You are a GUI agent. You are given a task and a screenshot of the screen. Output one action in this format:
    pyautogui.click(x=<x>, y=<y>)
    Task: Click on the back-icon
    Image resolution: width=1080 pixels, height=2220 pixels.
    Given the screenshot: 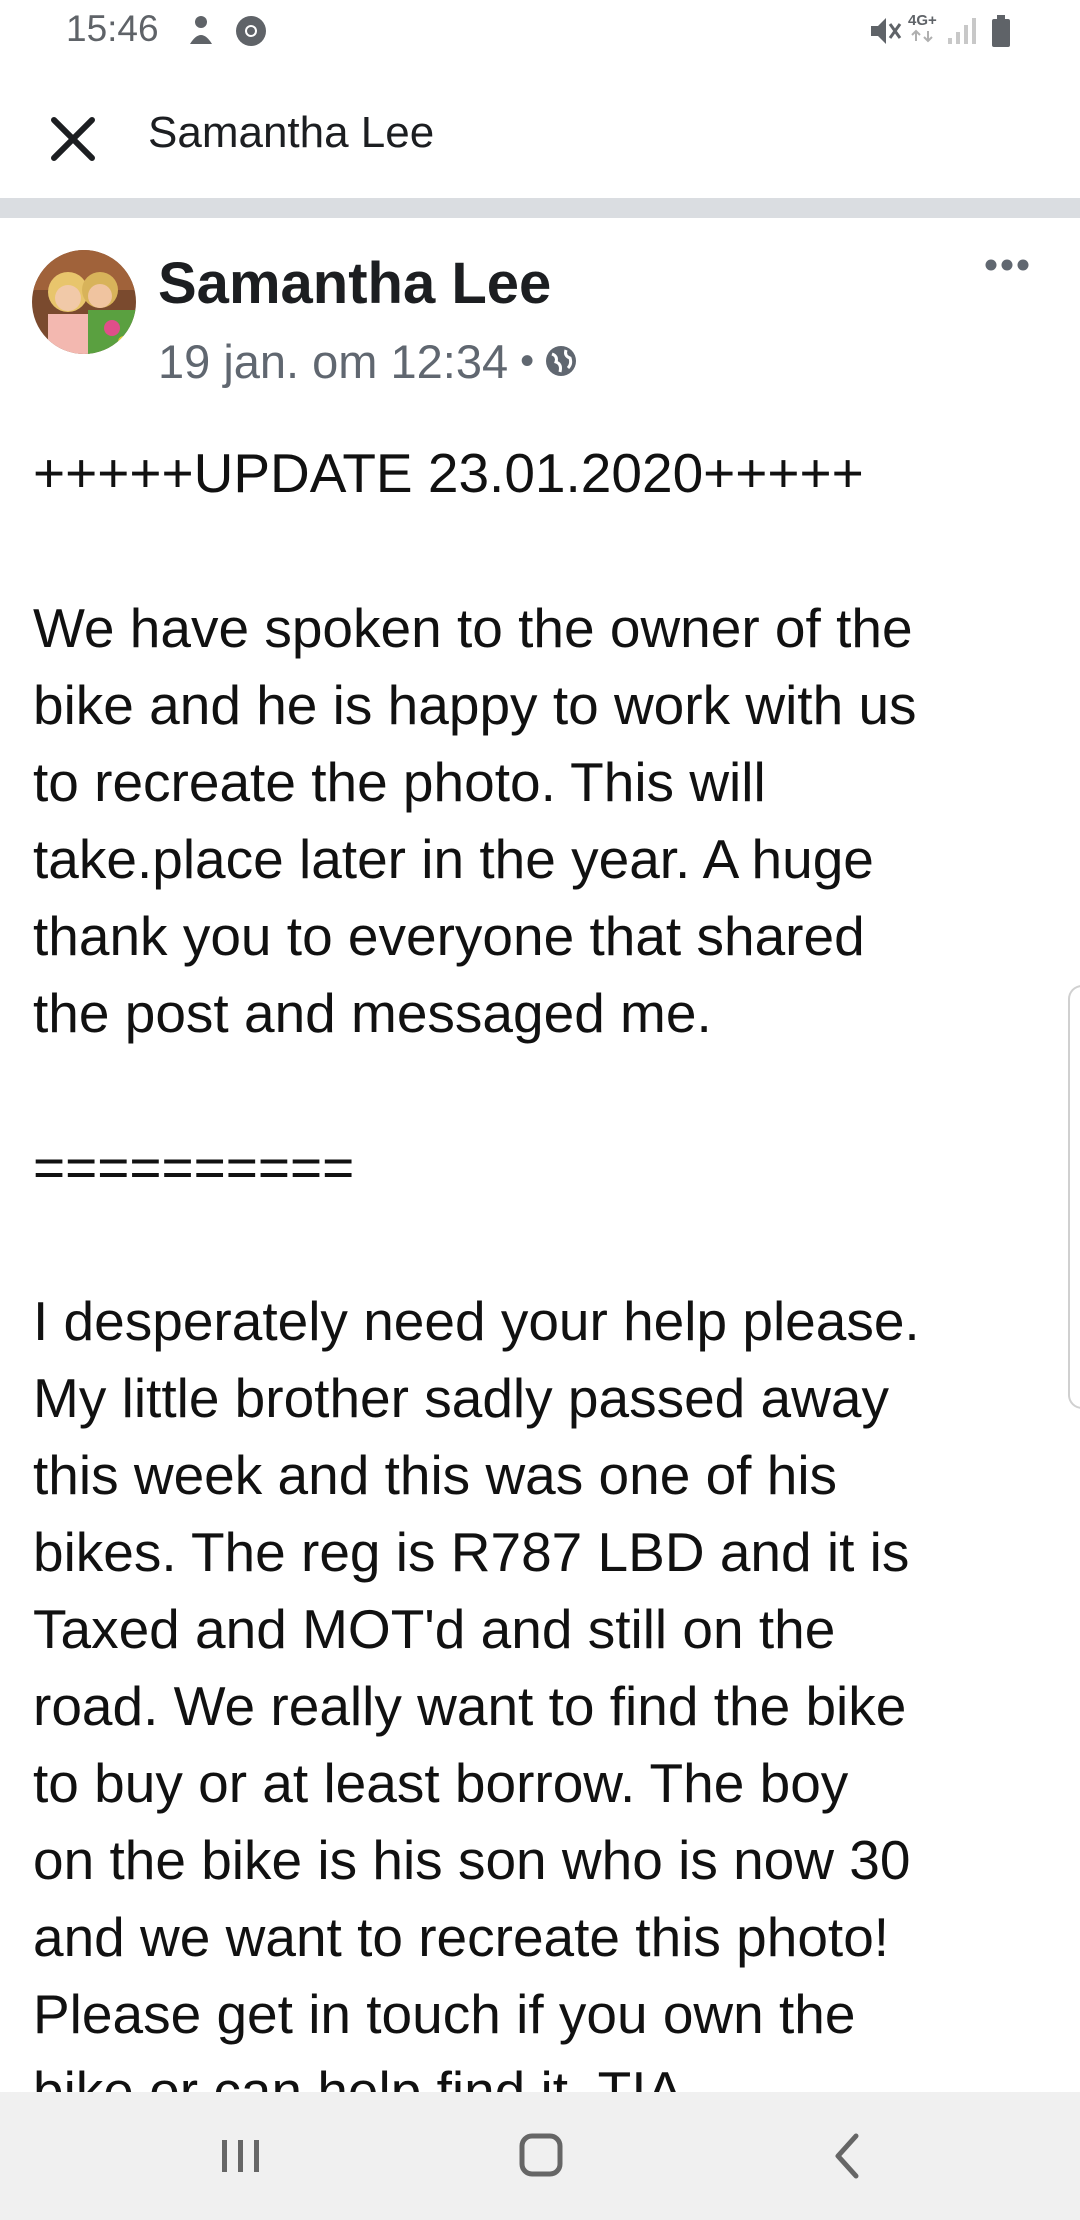 What is the action you would take?
    pyautogui.click(x=848, y=2162)
    